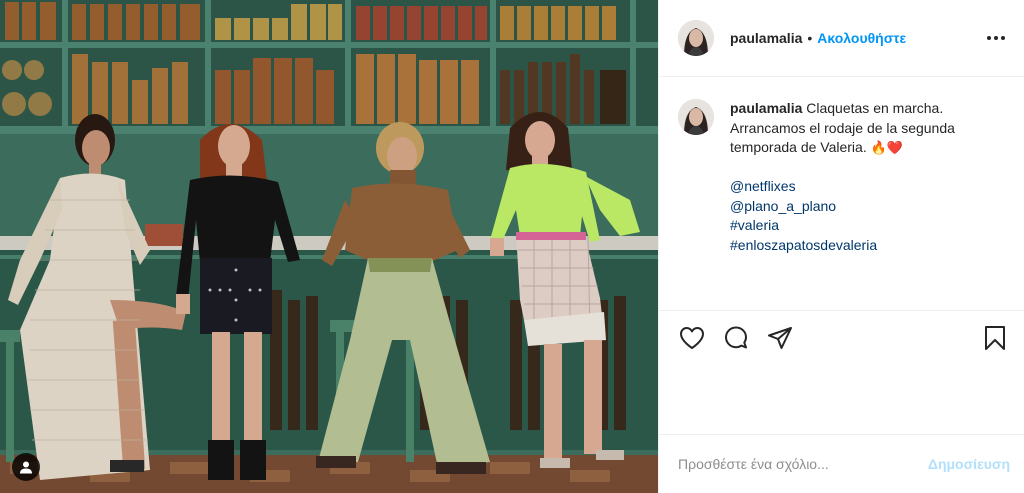  I want to click on hashtag-link-valeria: #valeria, so click(865, 226).